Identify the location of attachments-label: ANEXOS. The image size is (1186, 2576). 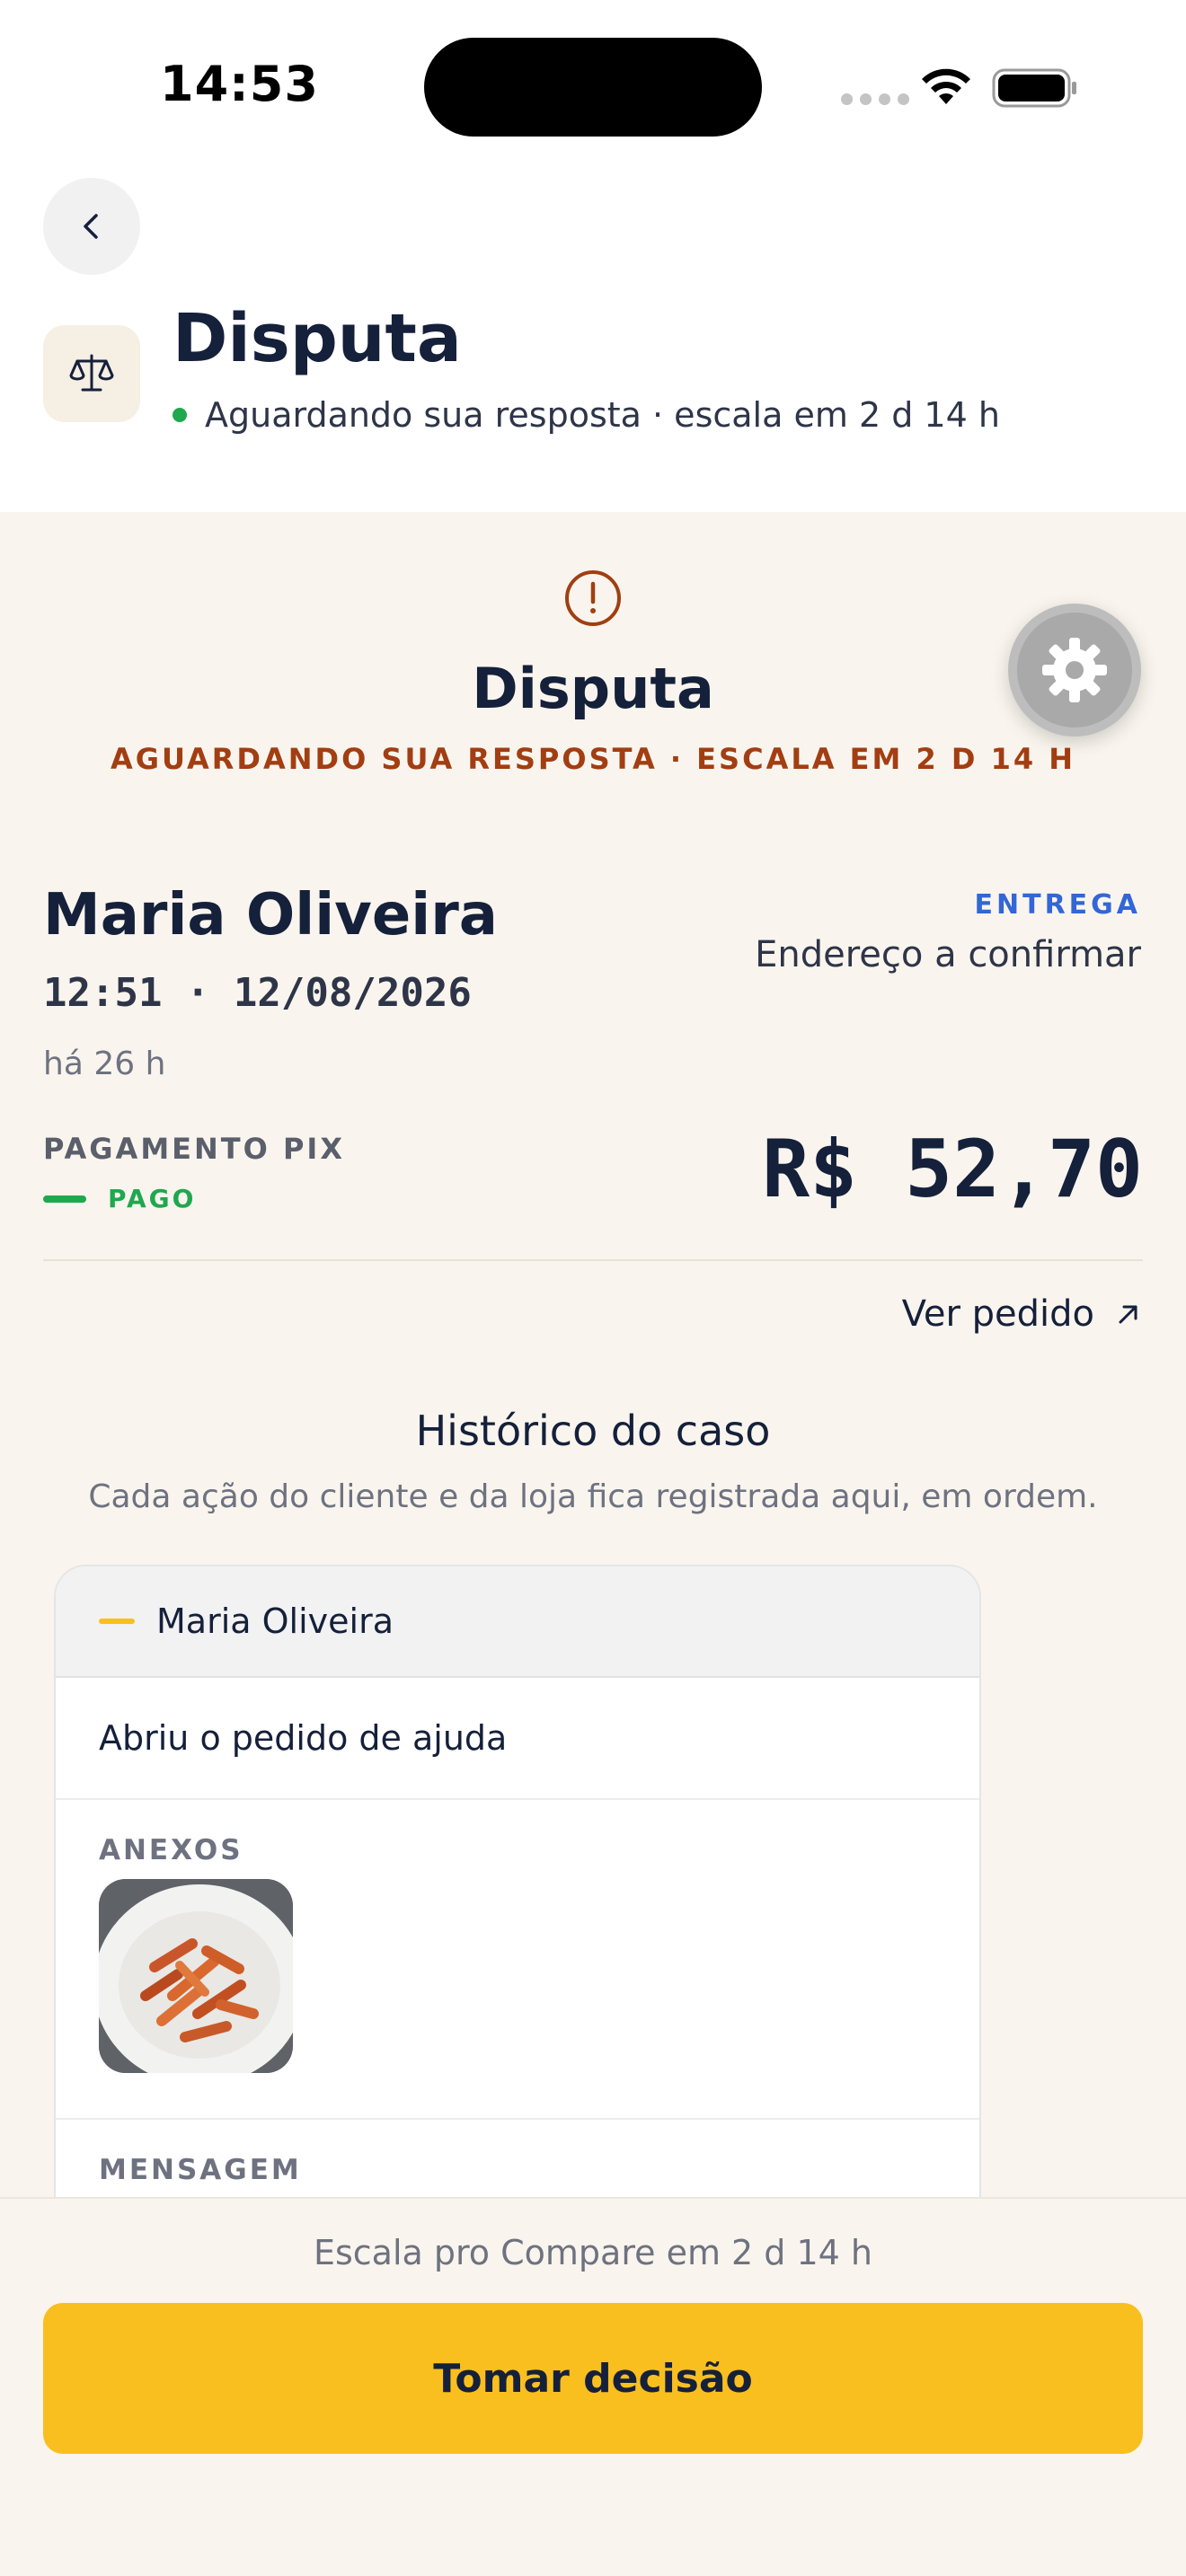
(171, 1850).